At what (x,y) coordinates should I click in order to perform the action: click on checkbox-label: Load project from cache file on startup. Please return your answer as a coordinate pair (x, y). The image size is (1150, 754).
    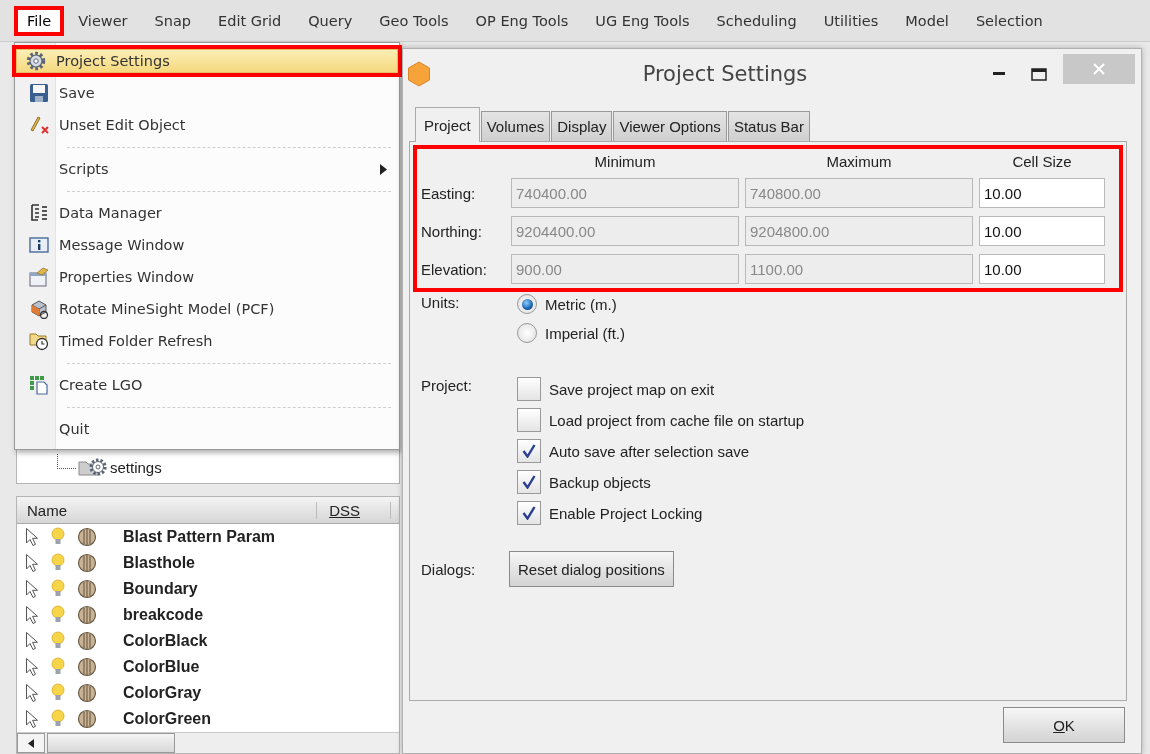
    Looking at the image, I should click on (677, 420).